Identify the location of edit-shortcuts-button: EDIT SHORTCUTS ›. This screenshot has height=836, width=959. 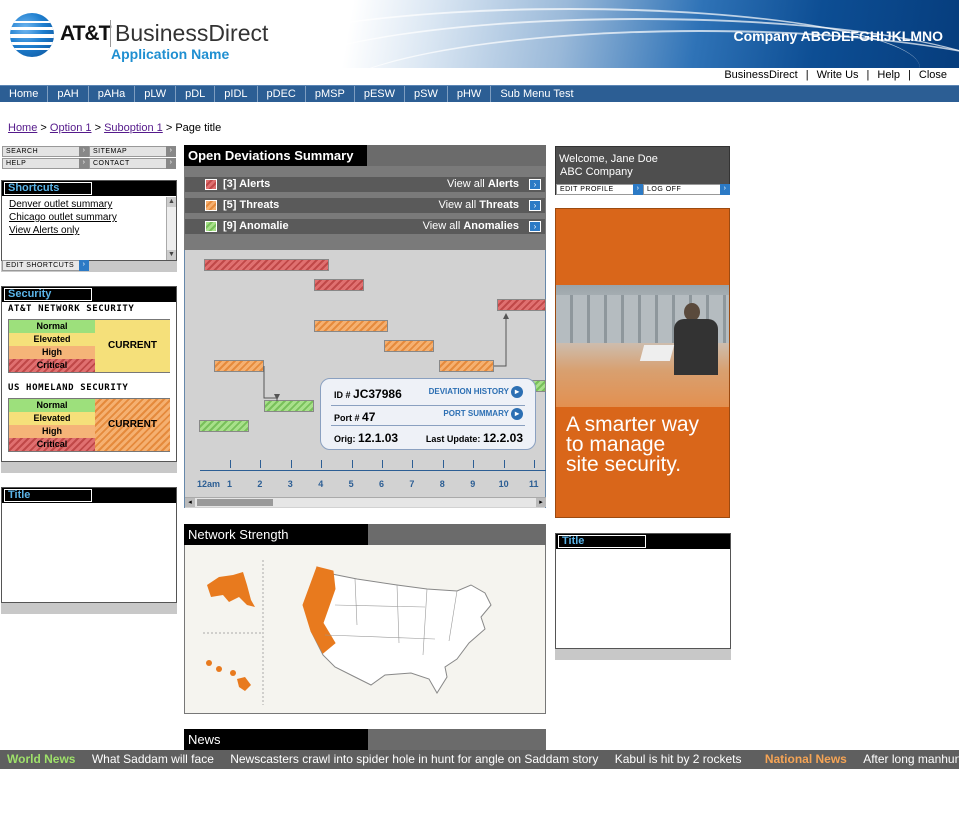
(45, 265).